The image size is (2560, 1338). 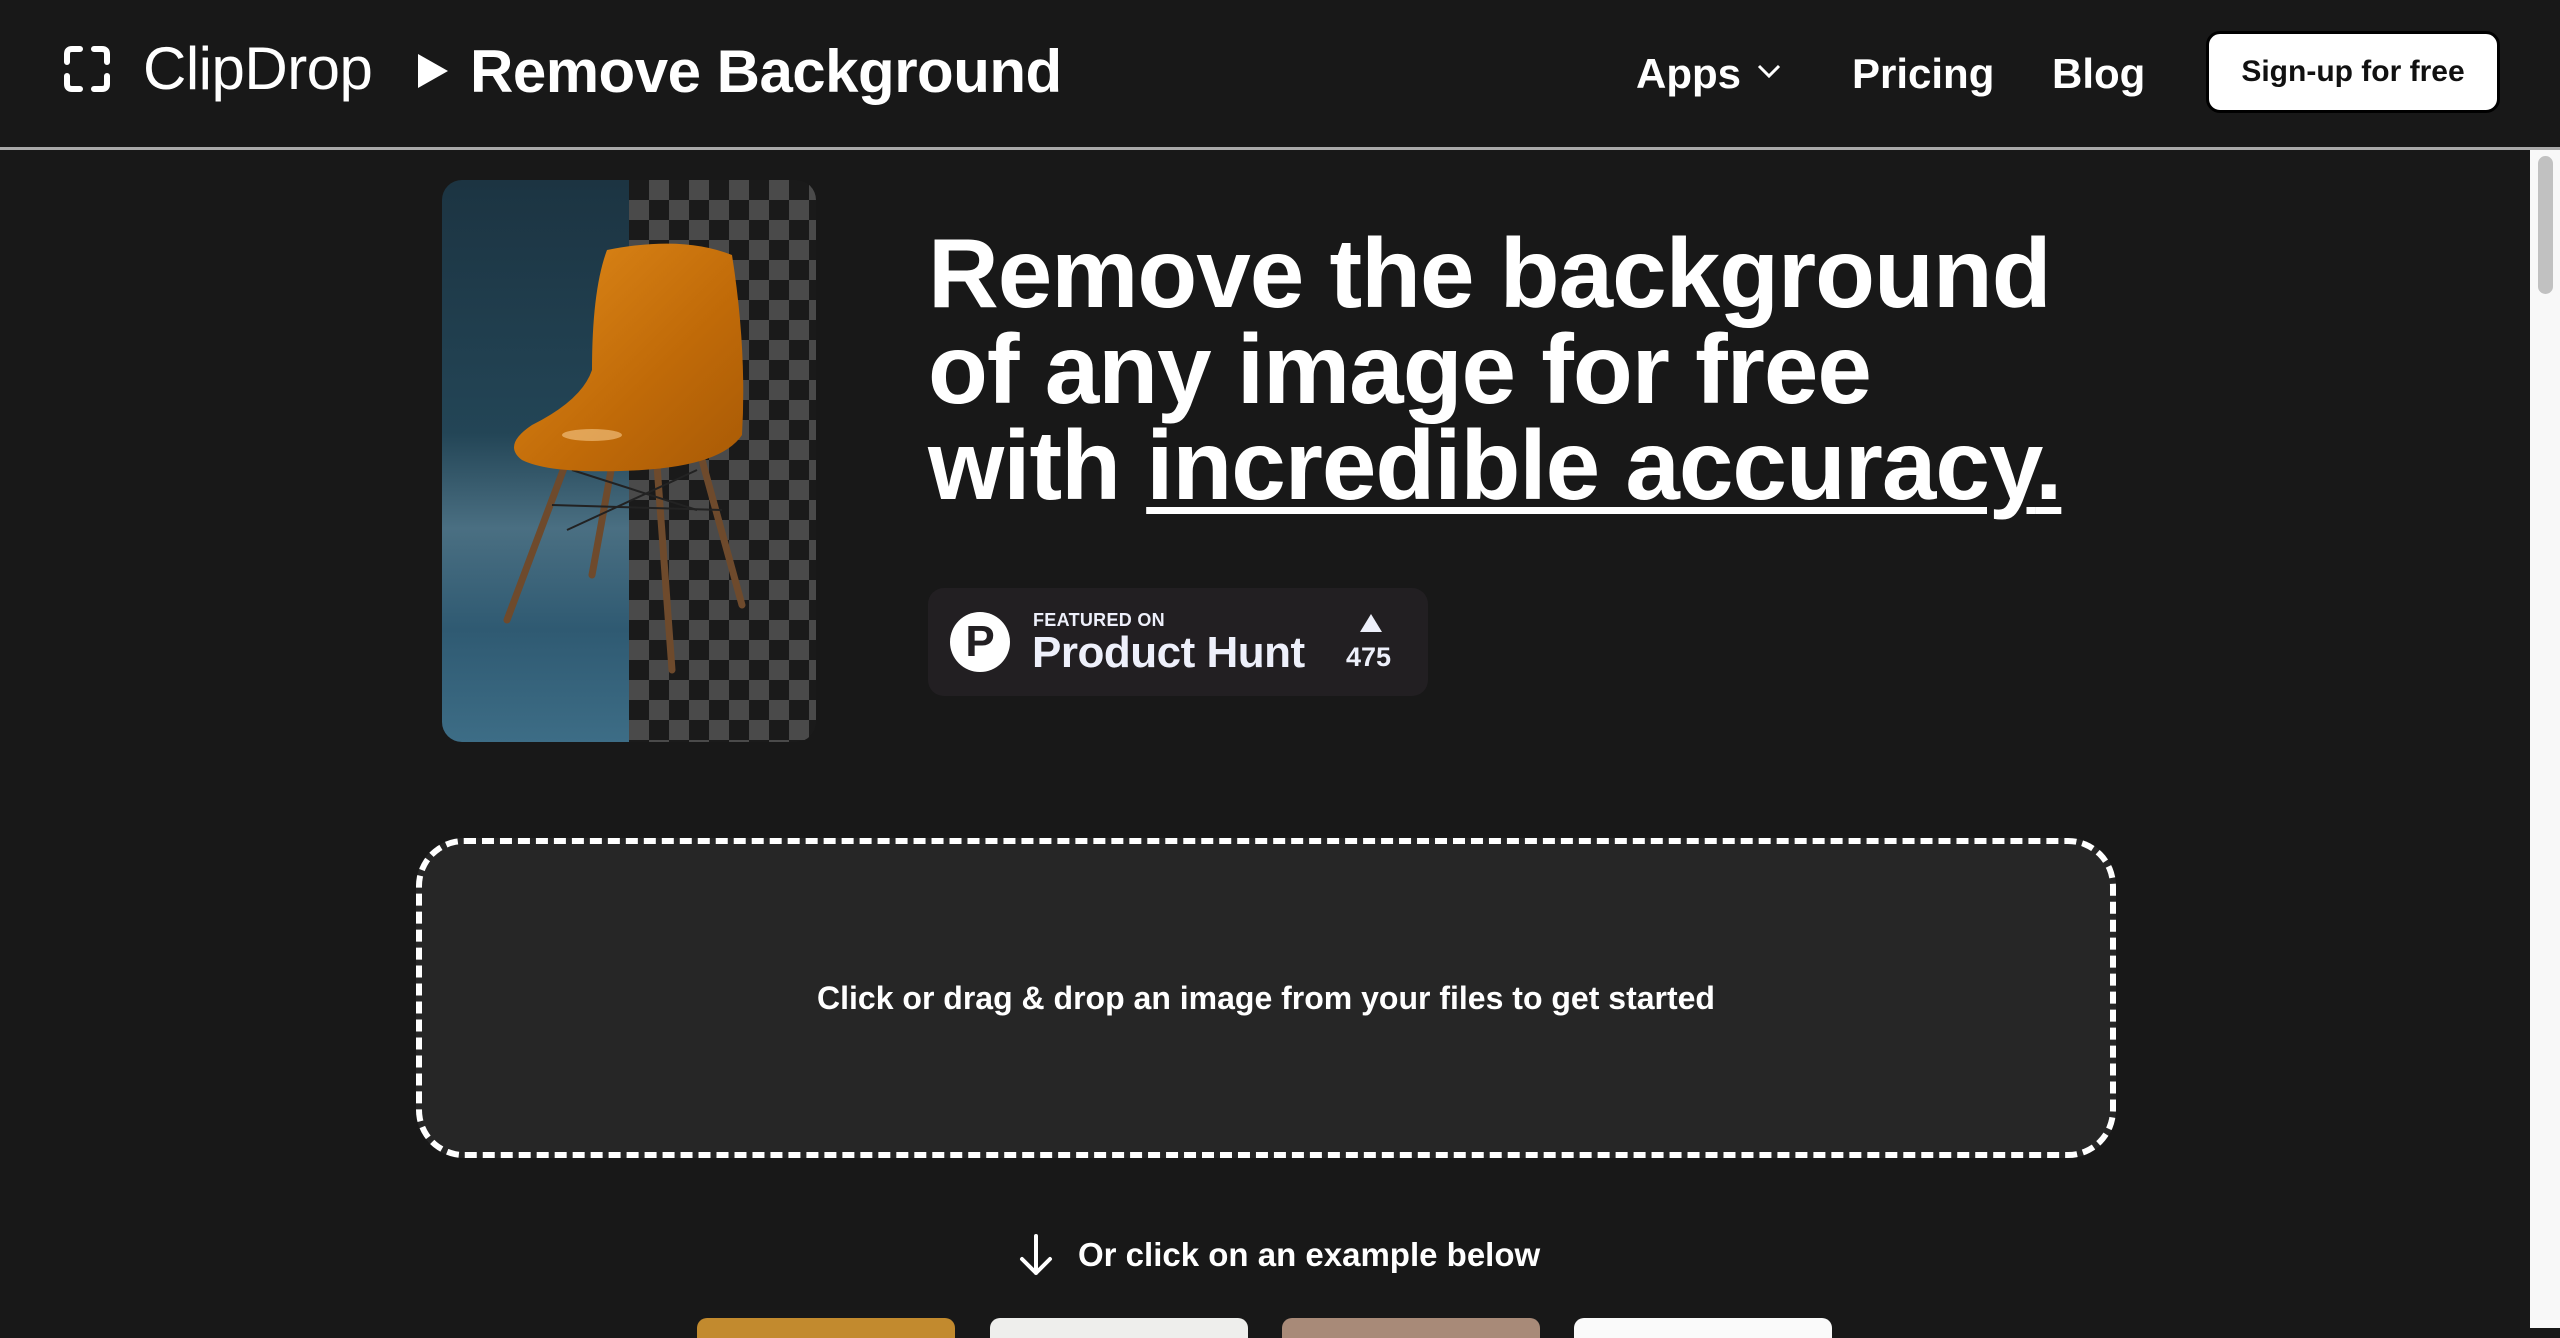 I want to click on brand-name: ClipDrop, so click(x=258, y=69).